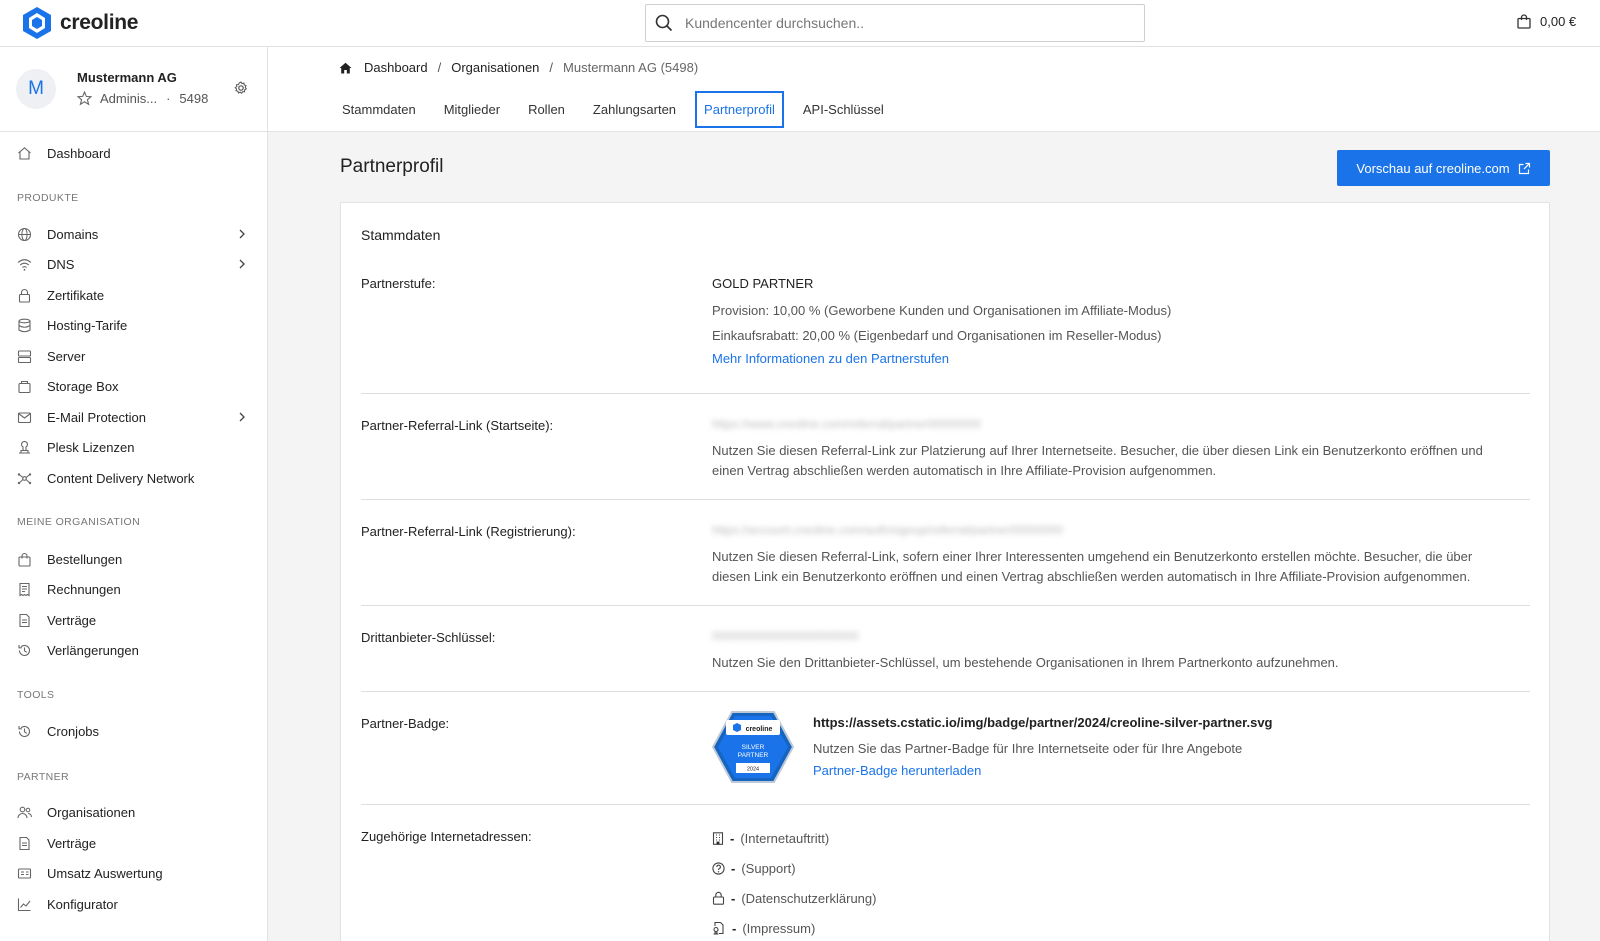 Image resolution: width=1600 pixels, height=941 pixels. I want to click on id-card-icon, so click(24, 873).